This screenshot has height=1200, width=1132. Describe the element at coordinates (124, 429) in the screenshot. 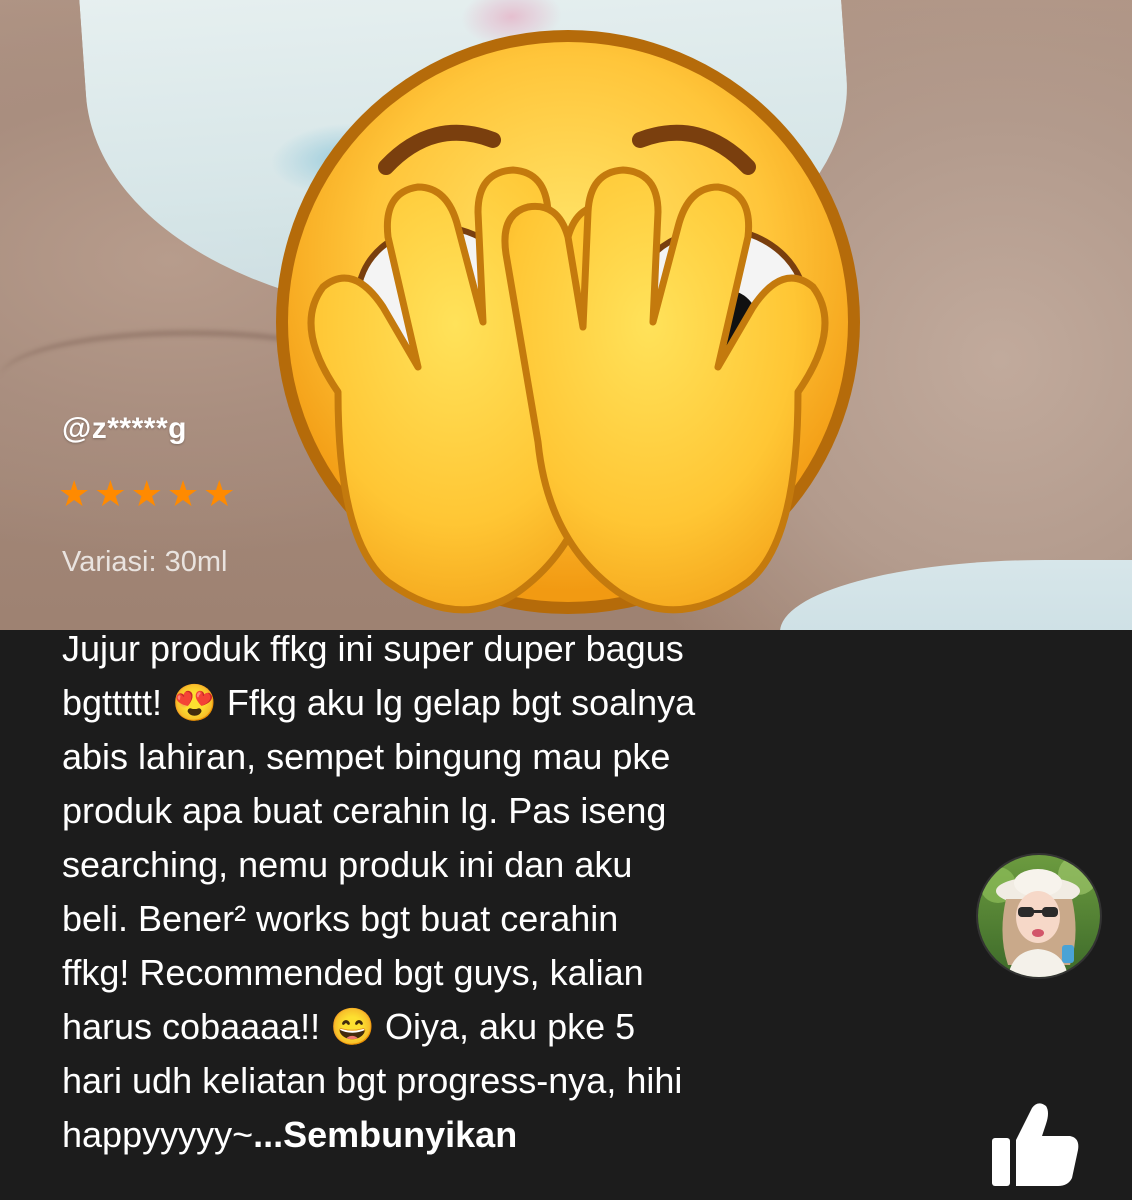

I see `reviewer-username: @z*****g` at that location.